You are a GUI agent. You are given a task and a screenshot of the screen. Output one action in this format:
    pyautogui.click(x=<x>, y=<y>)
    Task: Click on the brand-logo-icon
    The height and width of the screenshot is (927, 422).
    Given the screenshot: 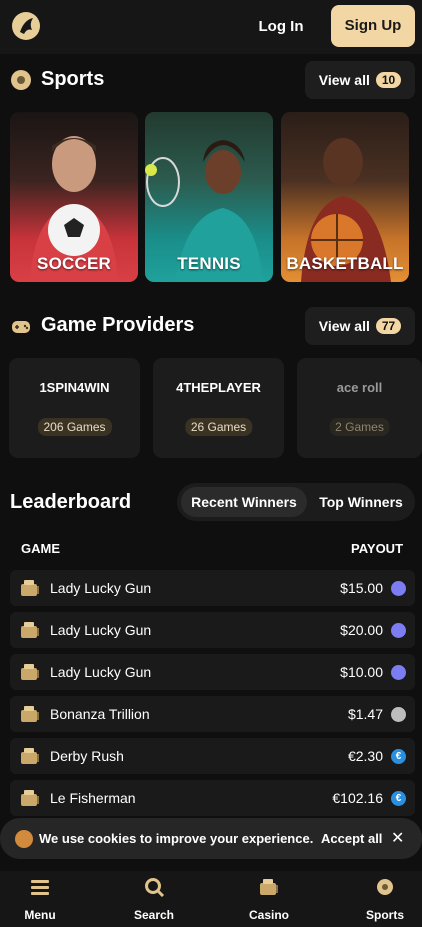 What is the action you would take?
    pyautogui.click(x=26, y=26)
    